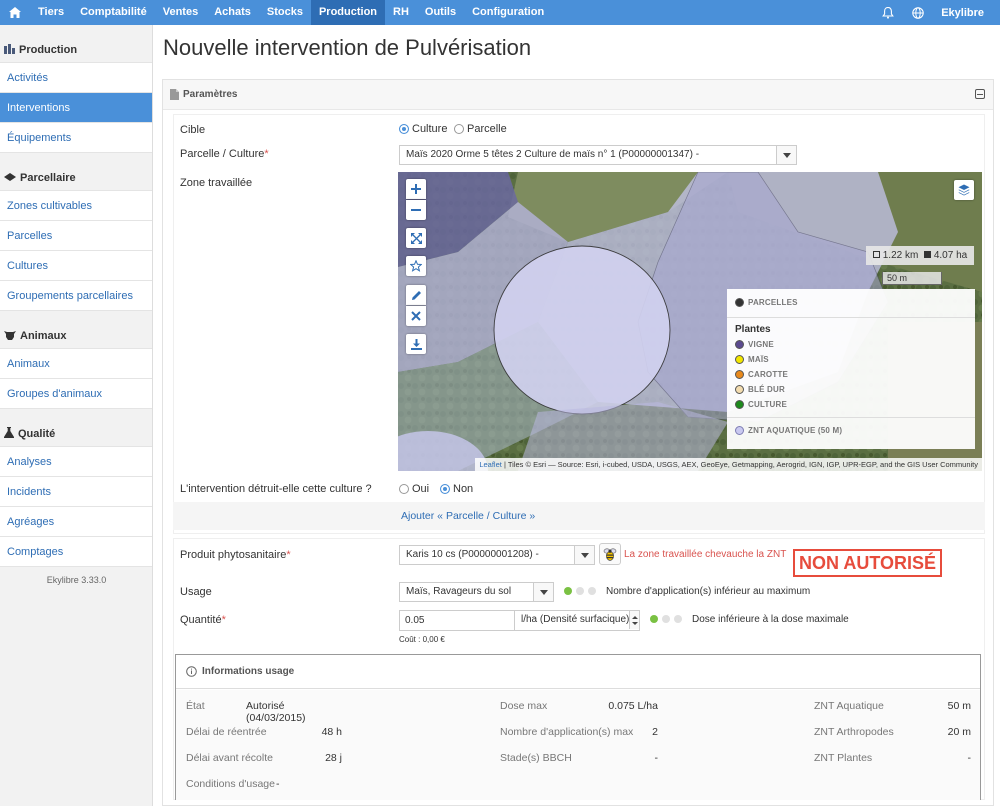 The image size is (1000, 806). I want to click on sidebar-item-comptages: Comptages, so click(76, 552).